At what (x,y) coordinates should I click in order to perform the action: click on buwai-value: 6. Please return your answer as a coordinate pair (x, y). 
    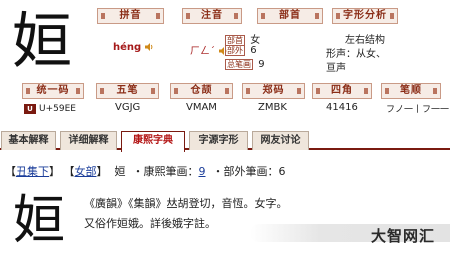
    Looking at the image, I should click on (253, 50).